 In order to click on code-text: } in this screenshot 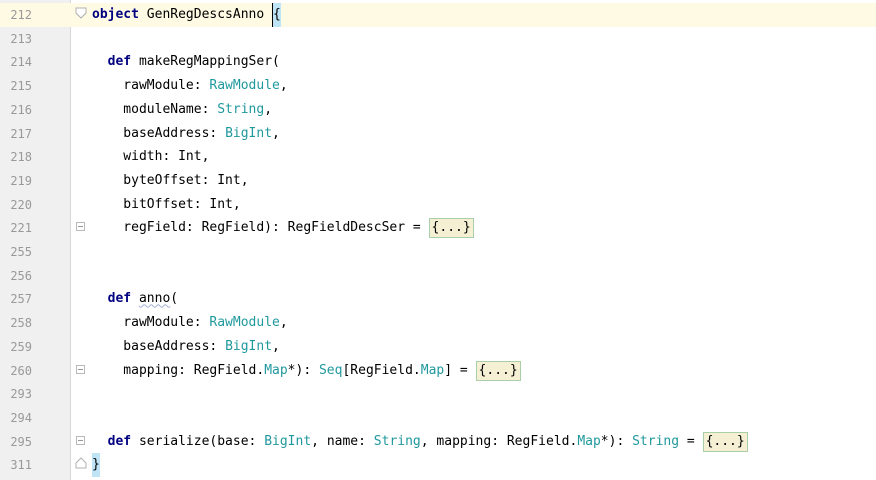, I will do `click(96, 465)`.